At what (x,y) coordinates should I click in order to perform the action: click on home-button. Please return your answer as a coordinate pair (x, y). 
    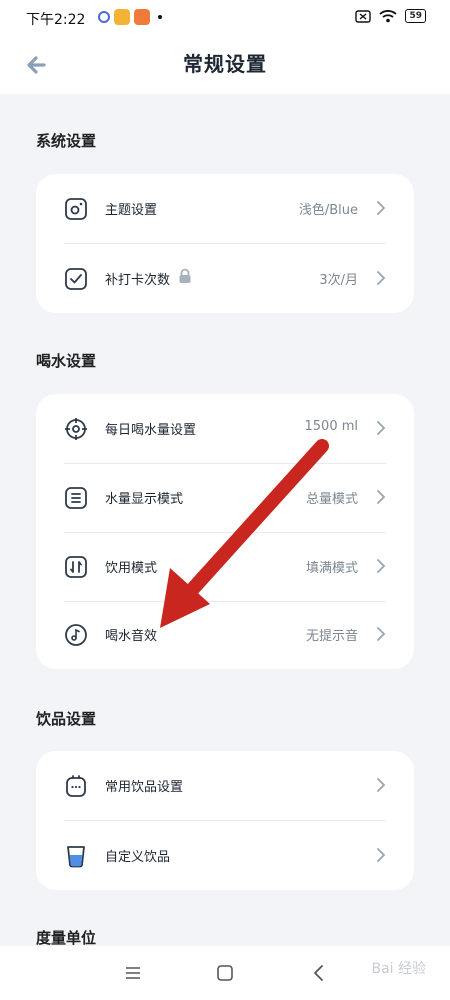
    Looking at the image, I should click on (225, 973).